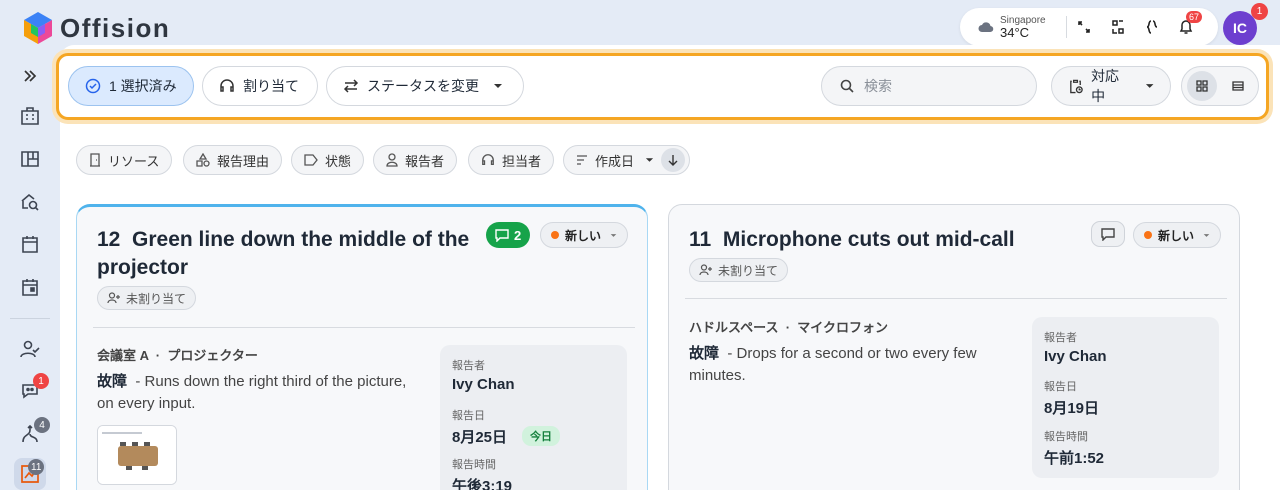  What do you see at coordinates (944, 86) in the screenshot?
I see `search-input` at bounding box center [944, 86].